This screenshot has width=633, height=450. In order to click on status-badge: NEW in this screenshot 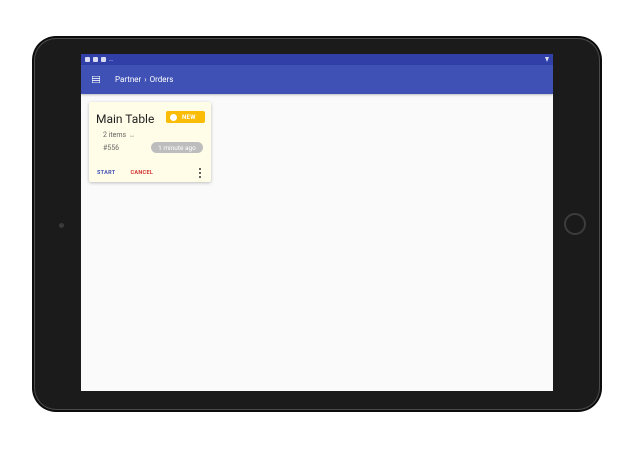, I will do `click(185, 117)`.